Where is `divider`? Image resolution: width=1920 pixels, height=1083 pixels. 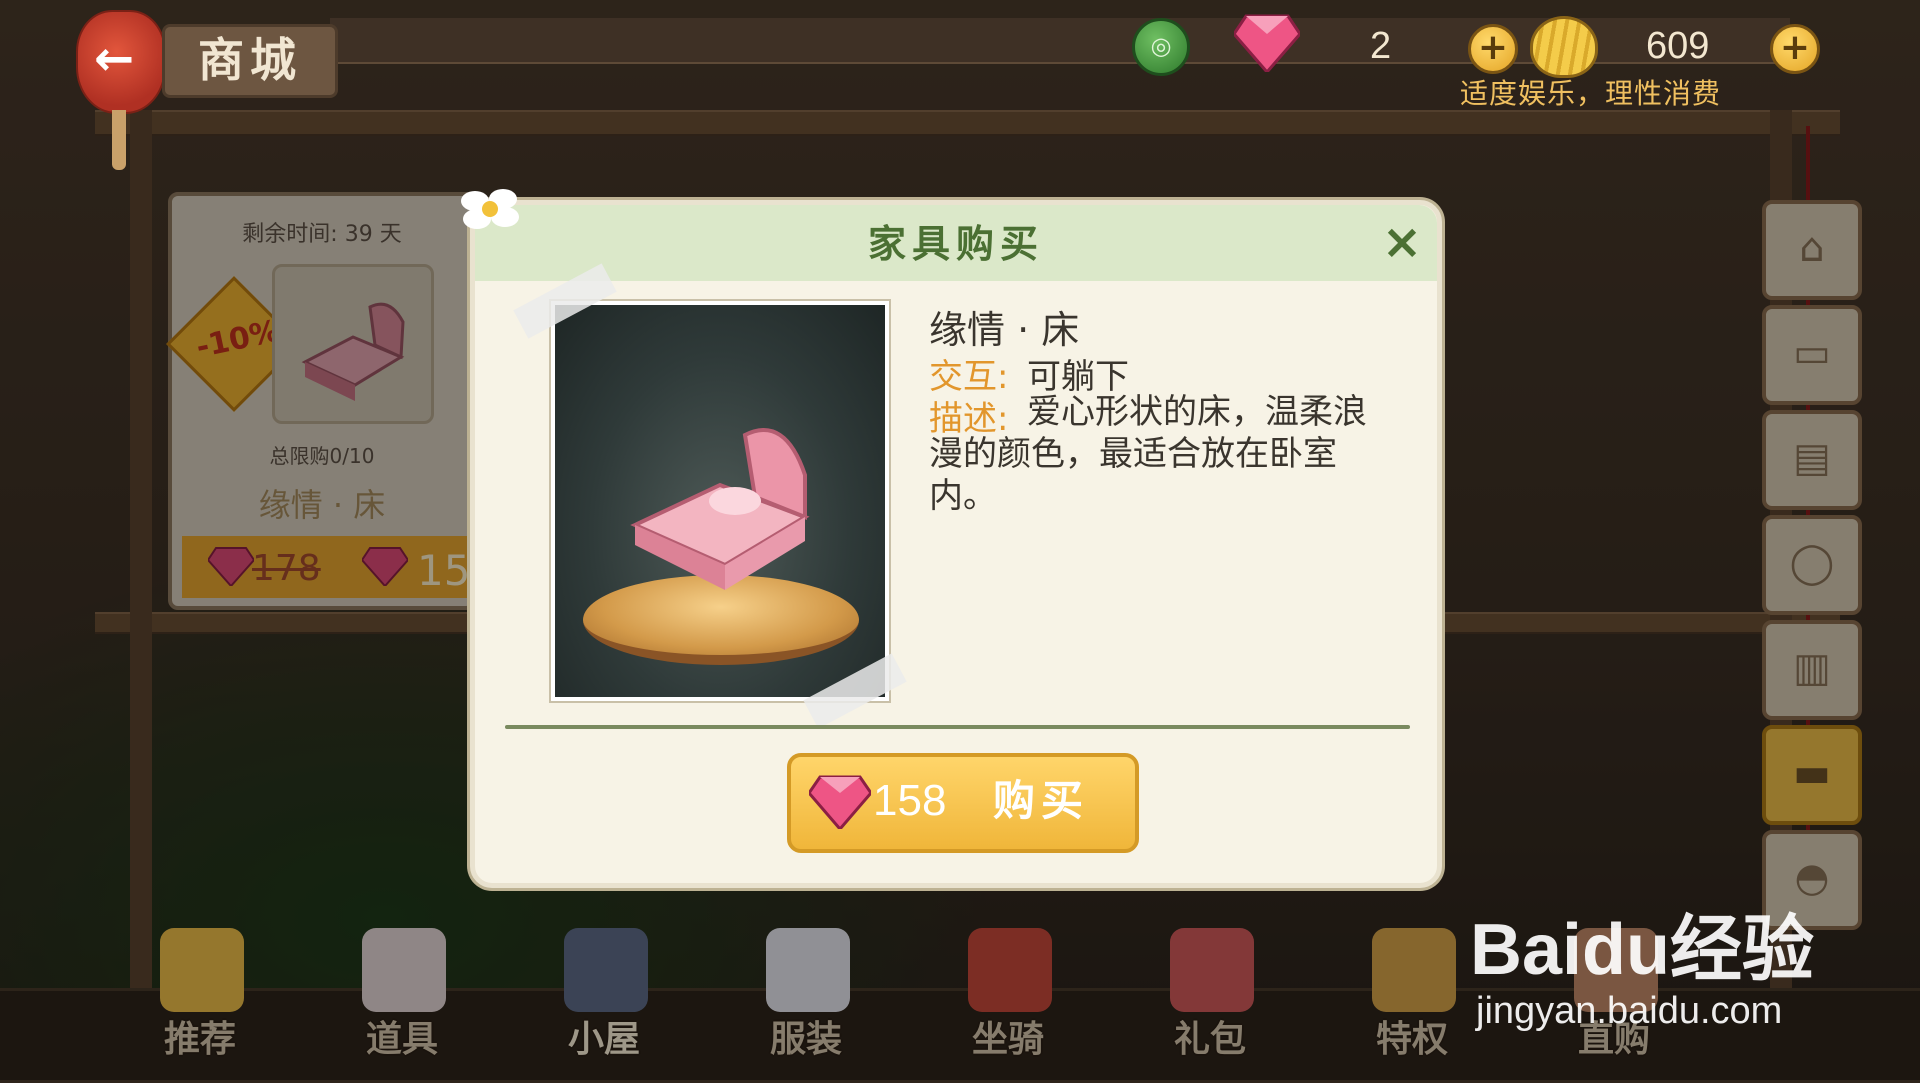
divider is located at coordinates (957, 727).